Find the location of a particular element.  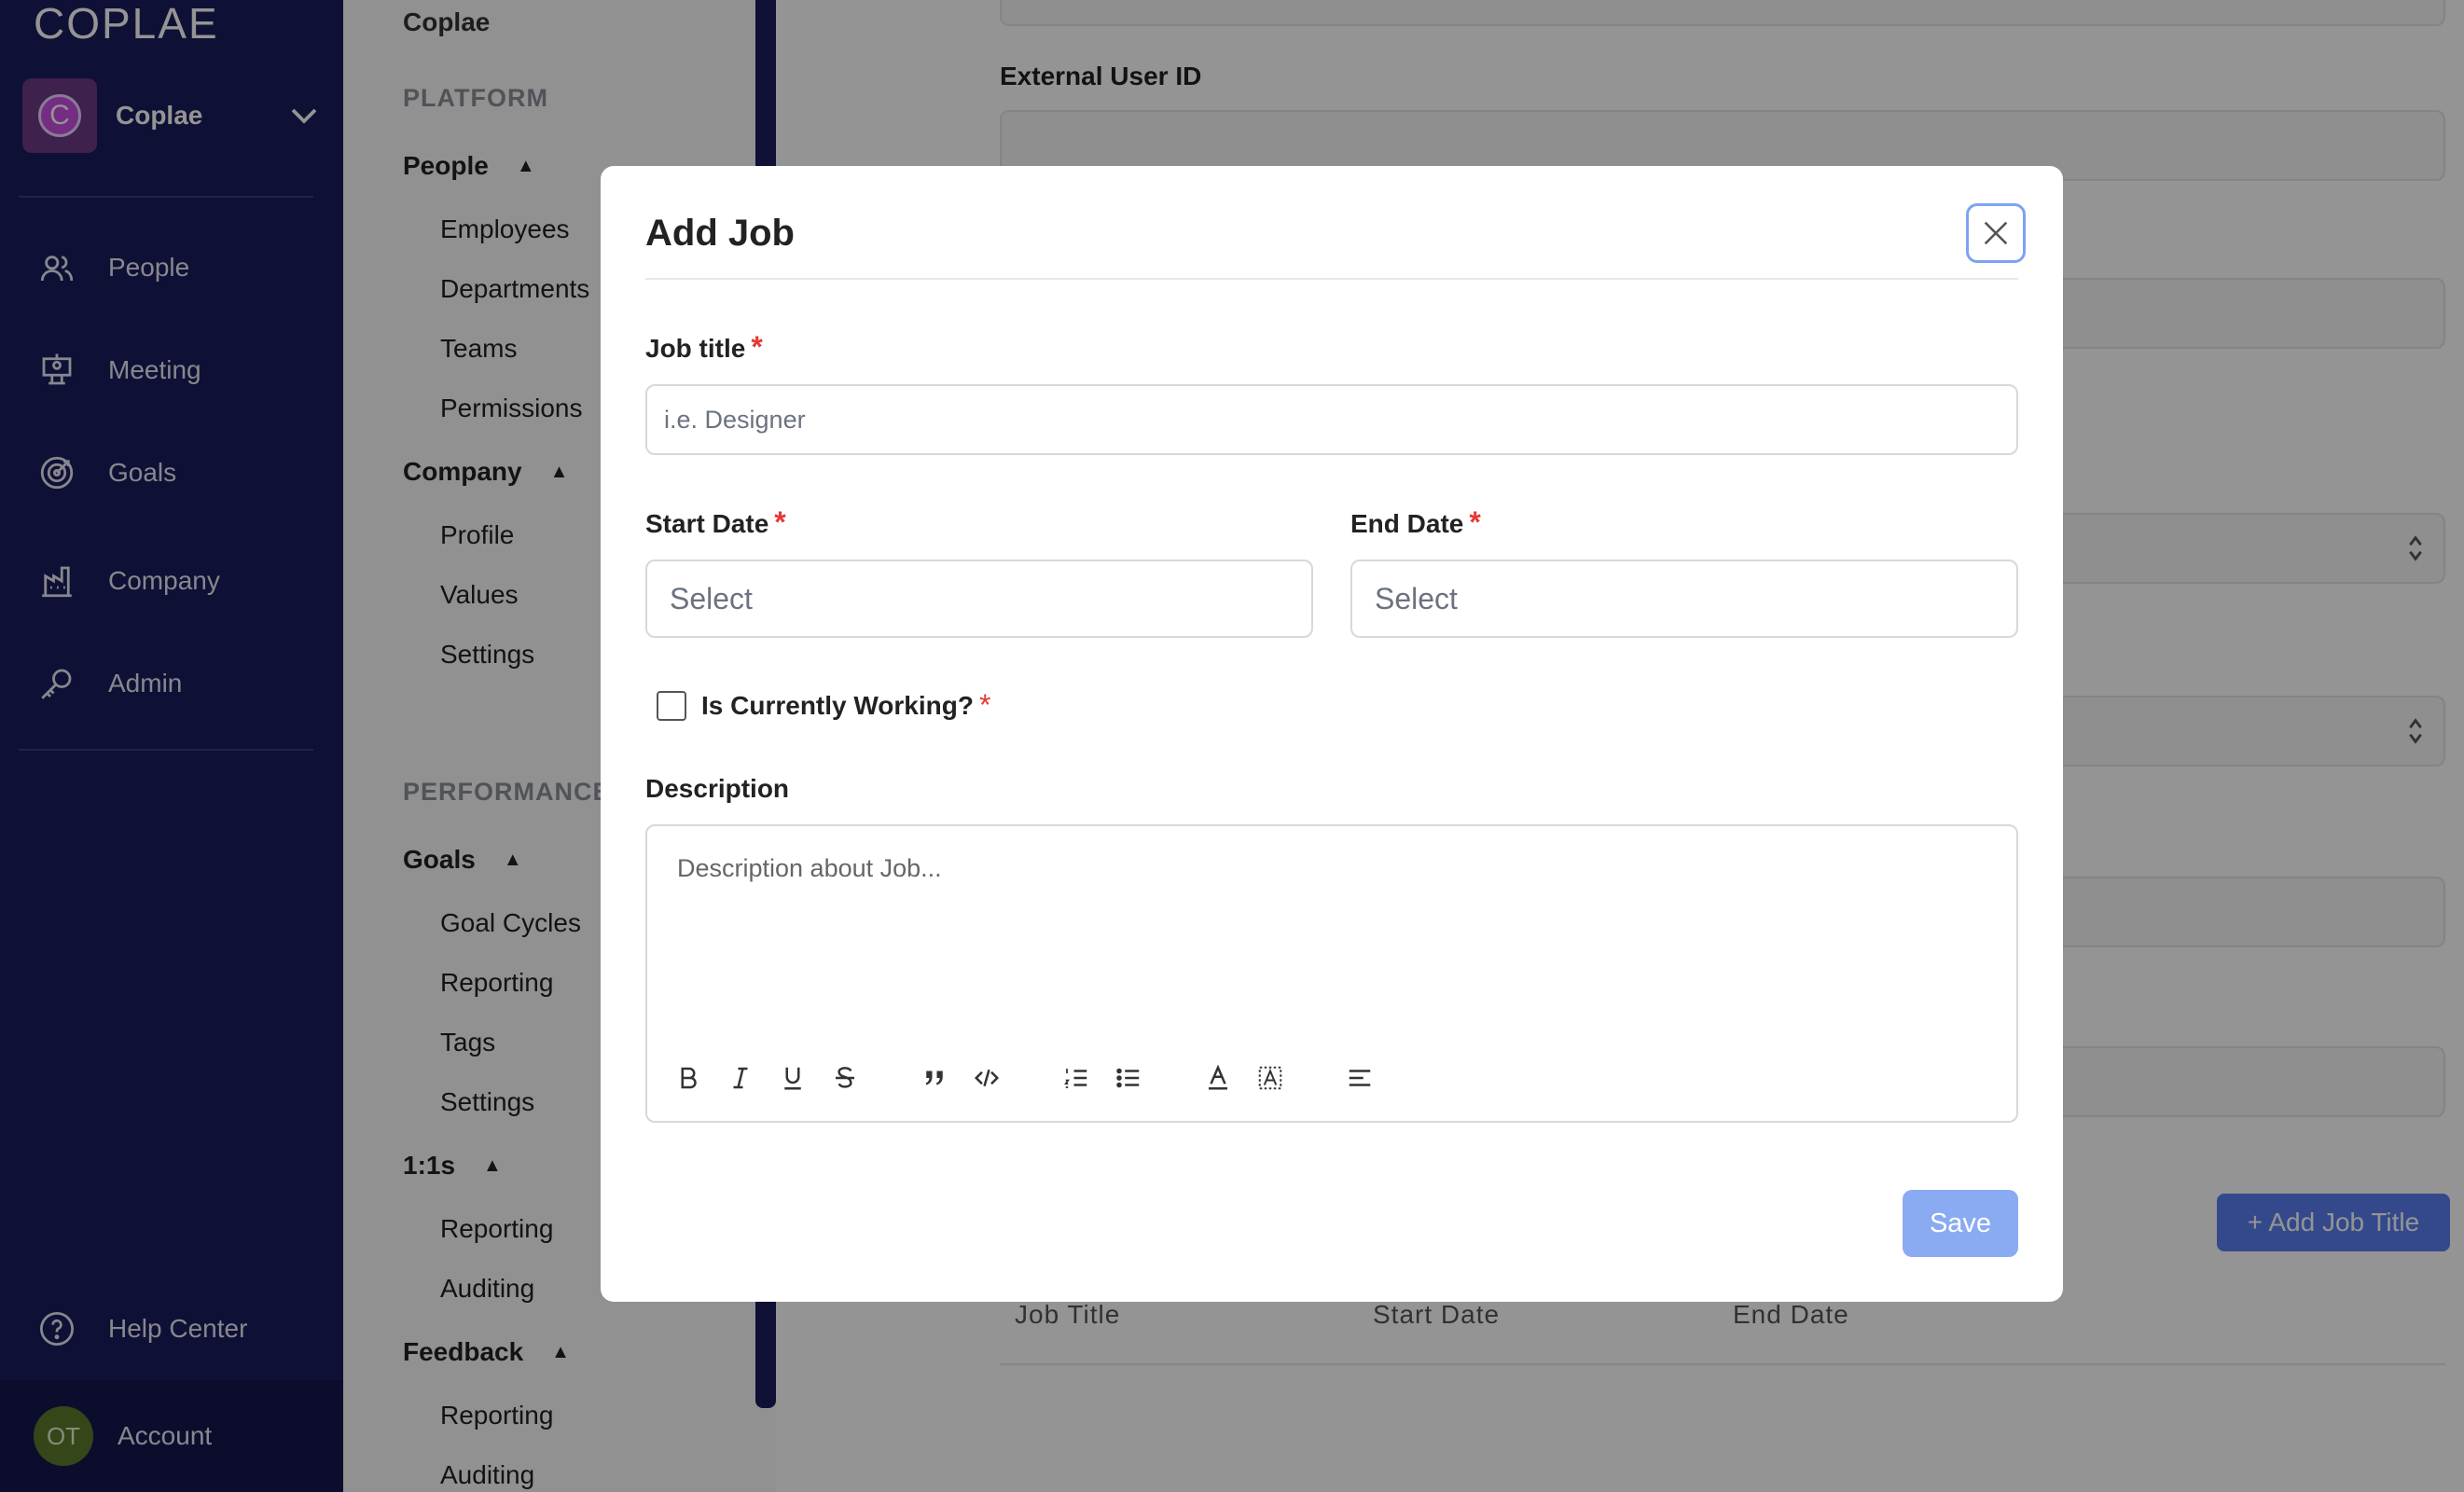

close-button is located at coordinates (1996, 233).